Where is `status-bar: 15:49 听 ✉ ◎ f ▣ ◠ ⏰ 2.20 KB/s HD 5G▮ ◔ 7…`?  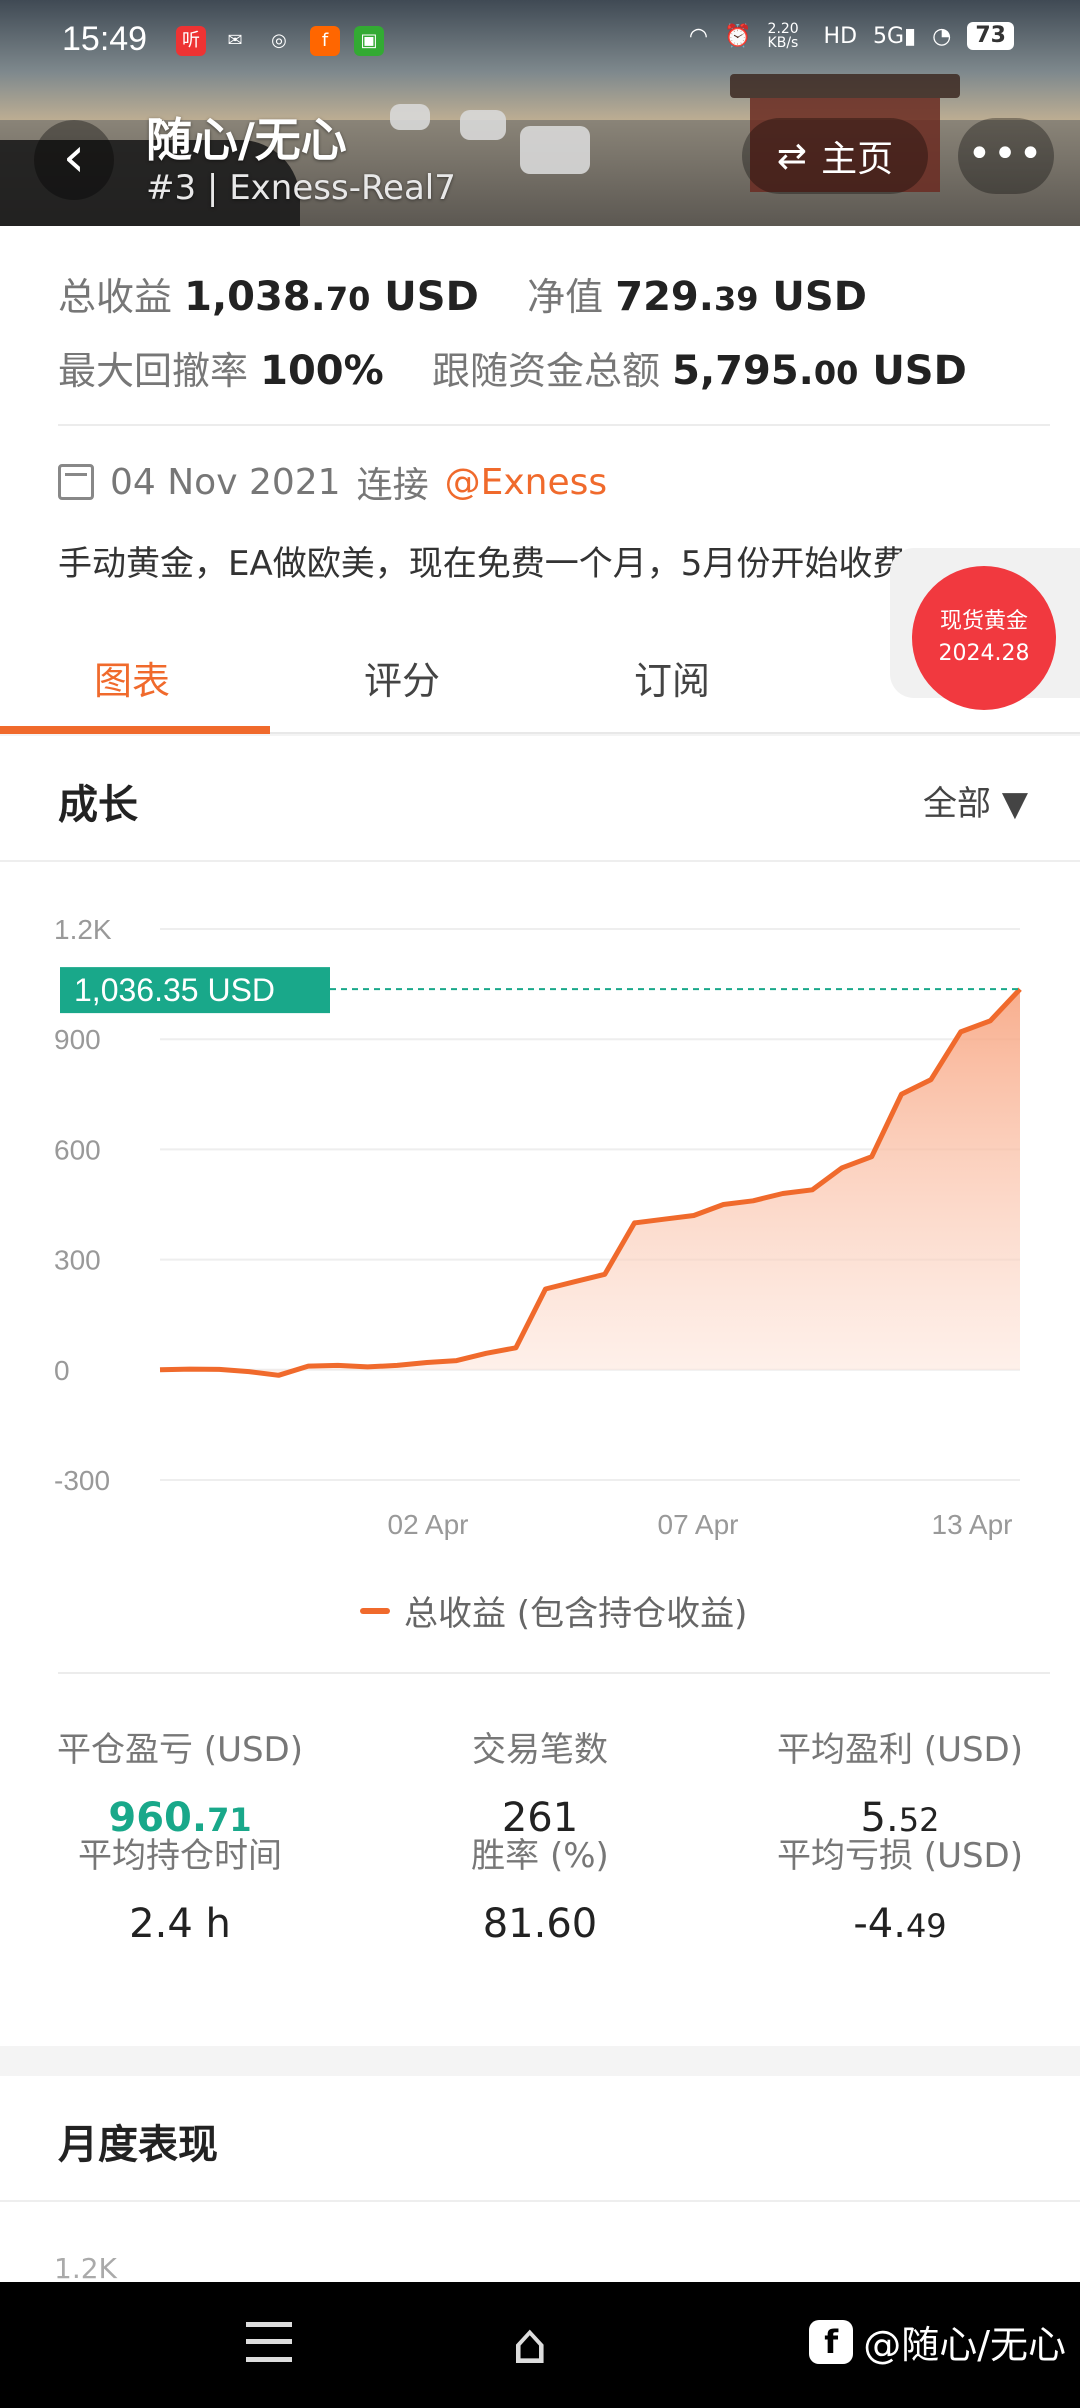 status-bar: 15:49 听 ✉ ◎ f ▣ ◠ ⏰ 2.20 KB/s HD 5G▮ ◔ 7… is located at coordinates (540, 42).